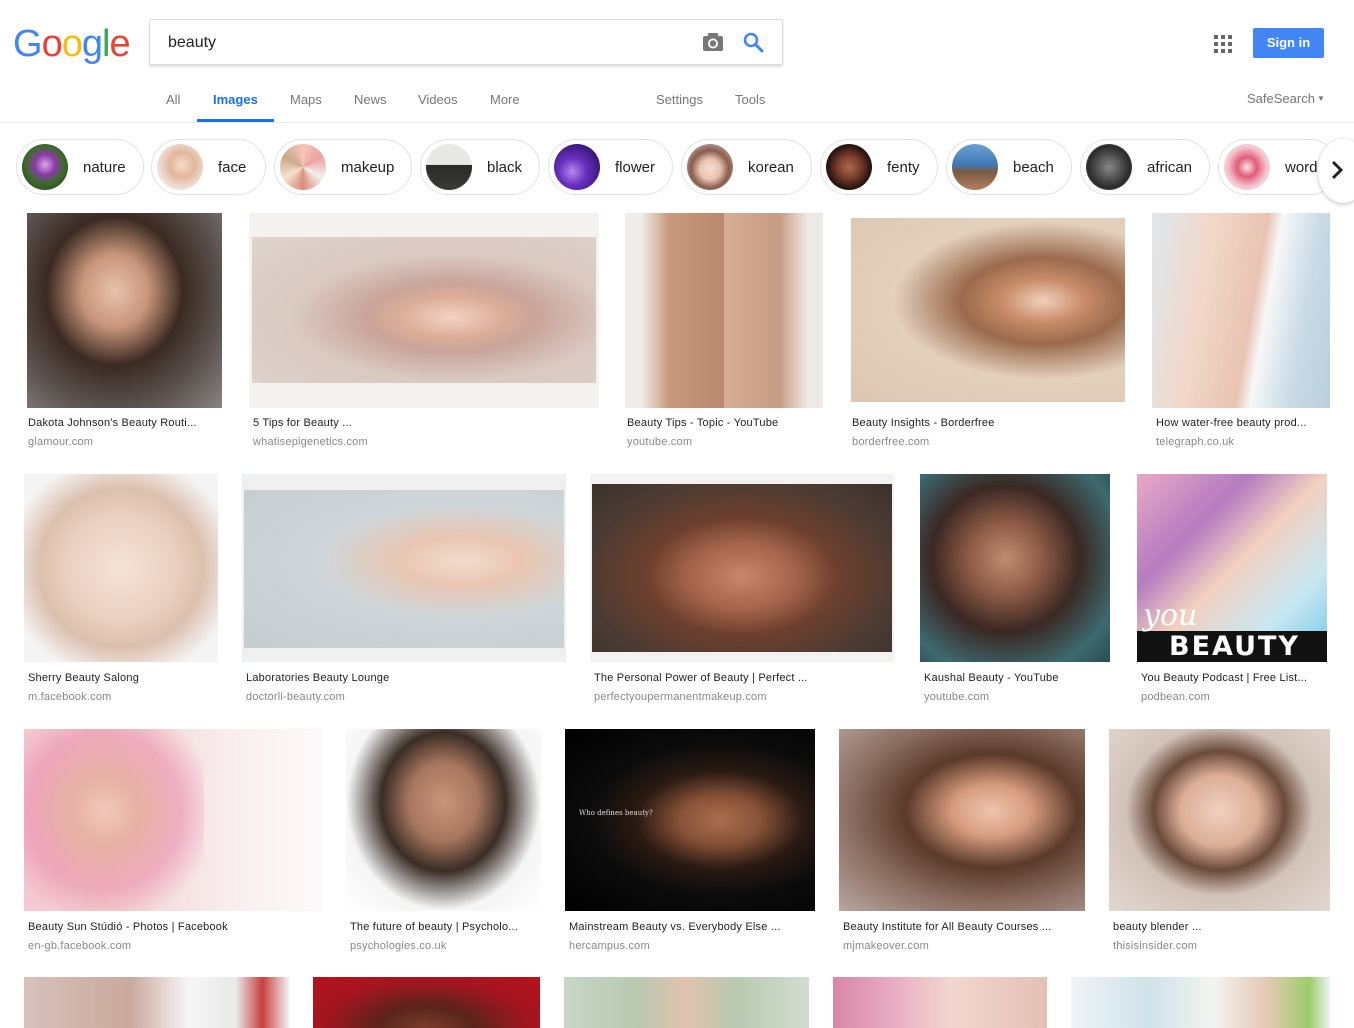  I want to click on result-source: m.facebook.com, so click(70, 697).